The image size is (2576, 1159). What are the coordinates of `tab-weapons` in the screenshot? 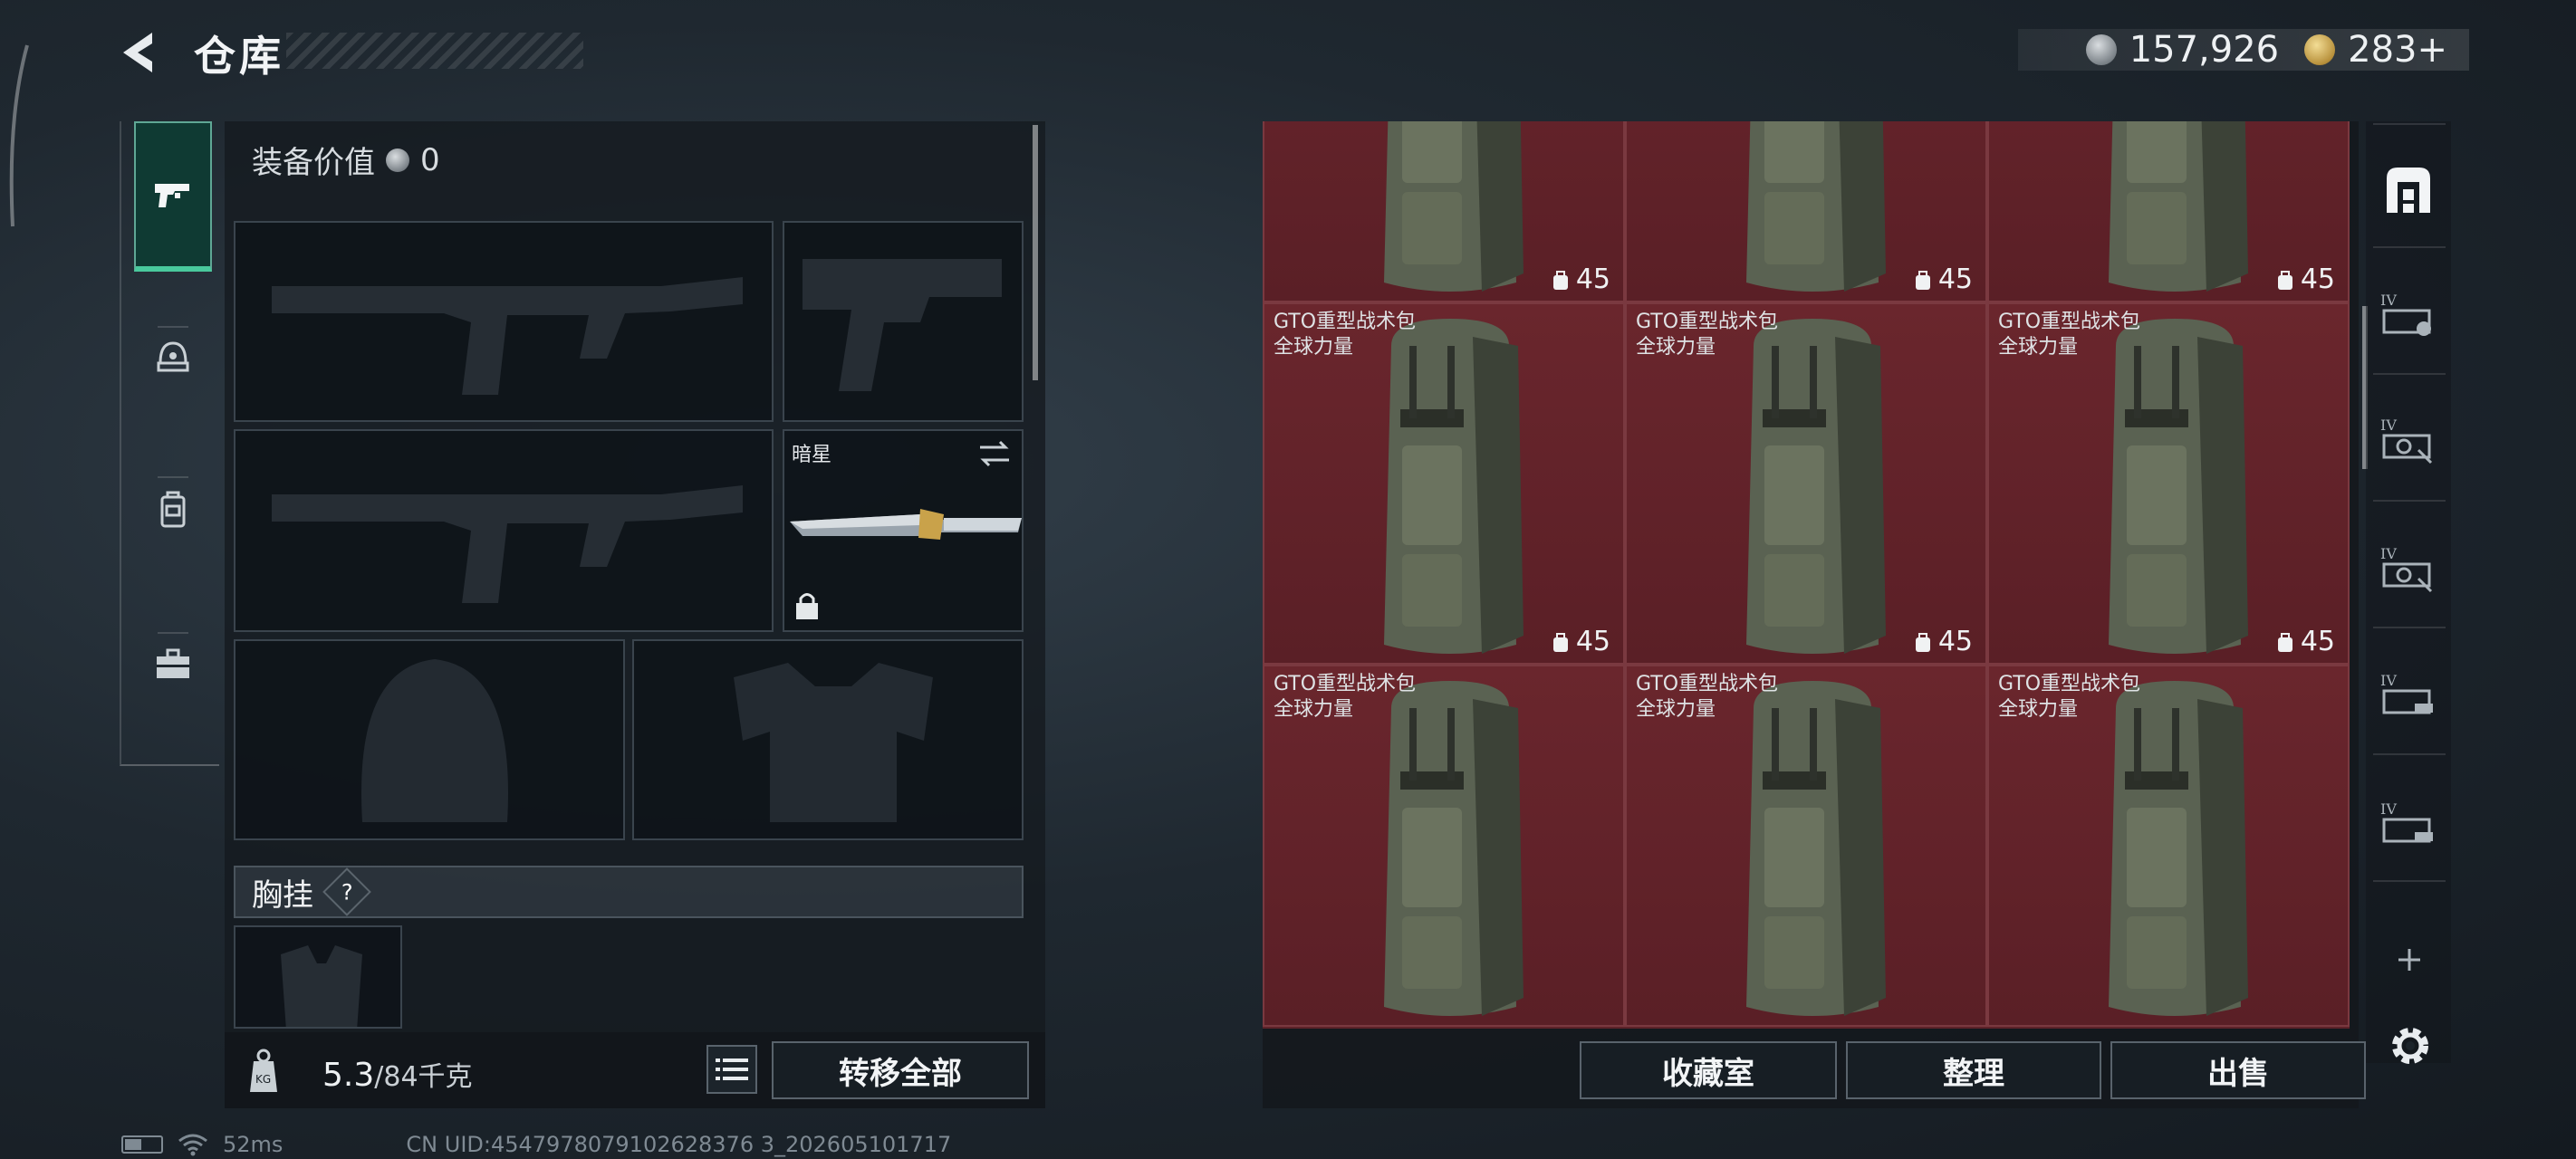 It's located at (173, 197).